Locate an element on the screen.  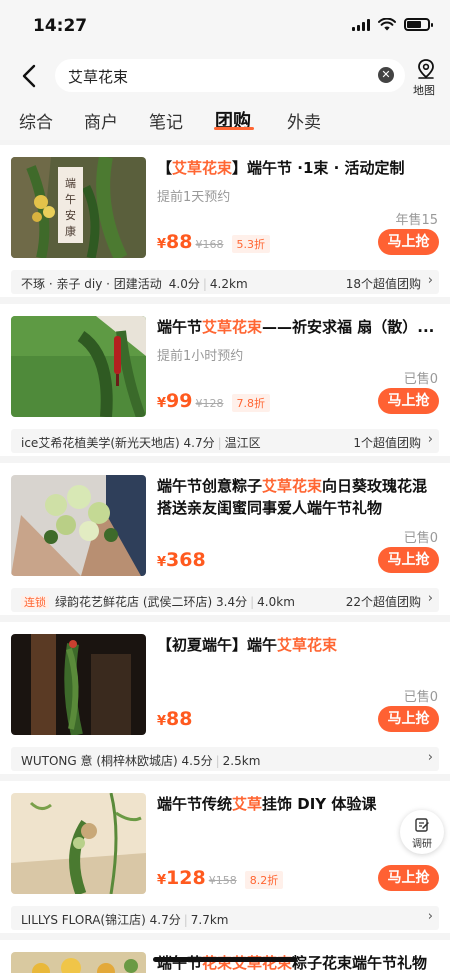
map-label: 地图 is located at coordinates (424, 90).